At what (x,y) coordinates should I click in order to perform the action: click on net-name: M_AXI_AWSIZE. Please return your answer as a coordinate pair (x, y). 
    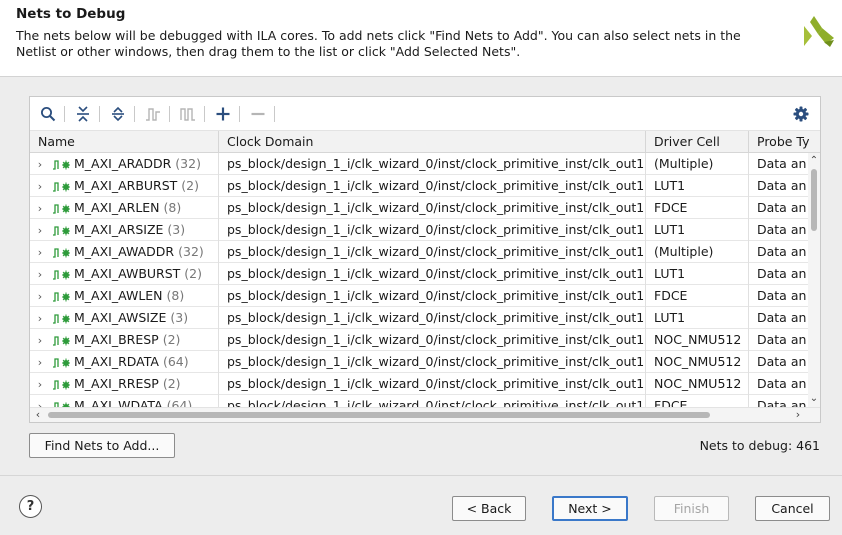
    Looking at the image, I should click on (120, 317).